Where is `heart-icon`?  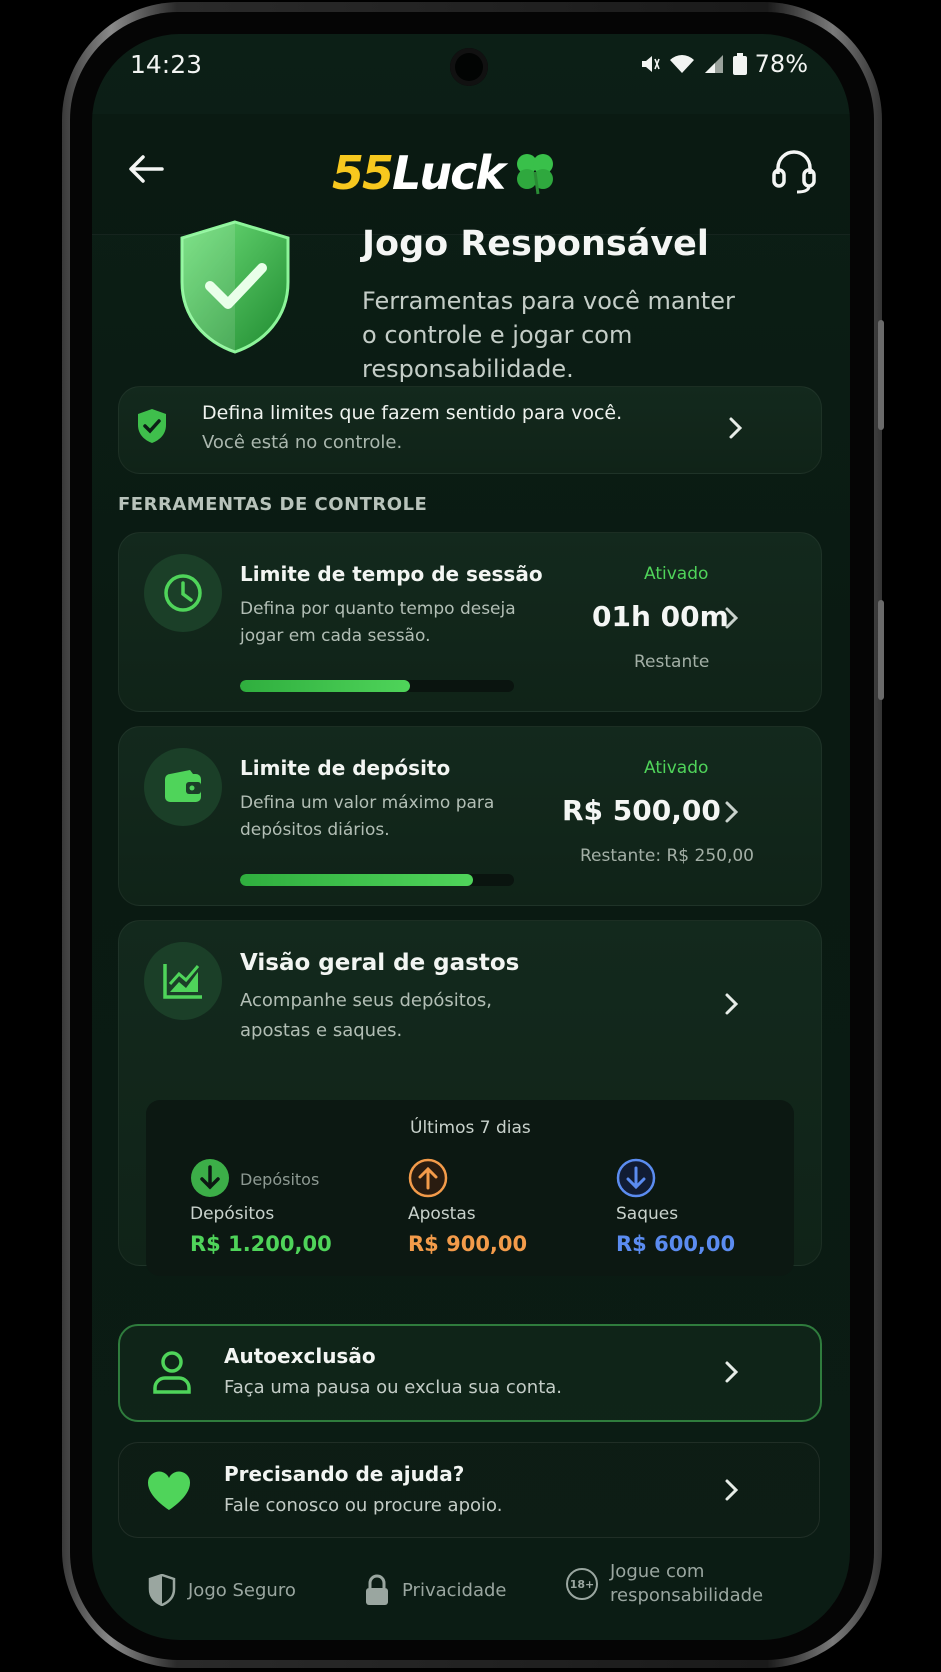 heart-icon is located at coordinates (169, 1493).